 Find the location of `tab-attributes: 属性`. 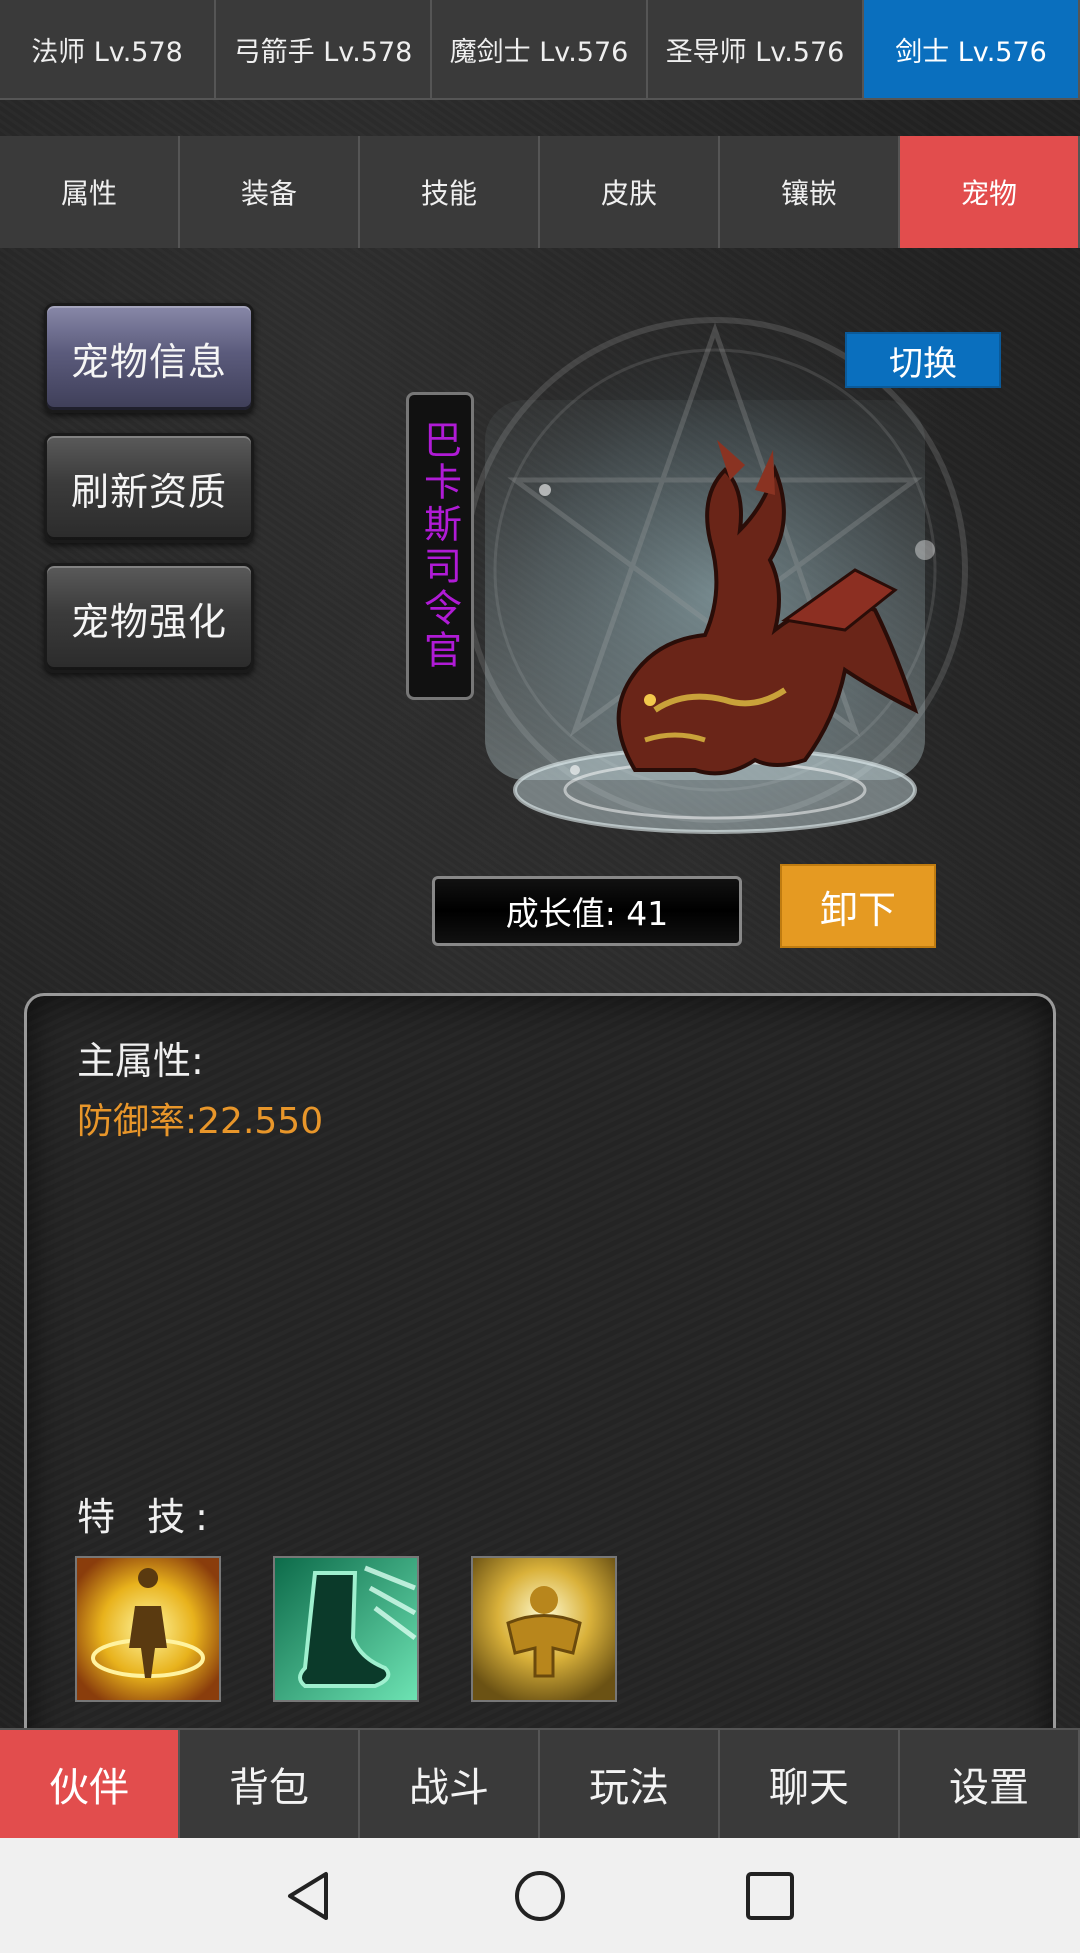

tab-attributes: 属性 is located at coordinates (90, 192).